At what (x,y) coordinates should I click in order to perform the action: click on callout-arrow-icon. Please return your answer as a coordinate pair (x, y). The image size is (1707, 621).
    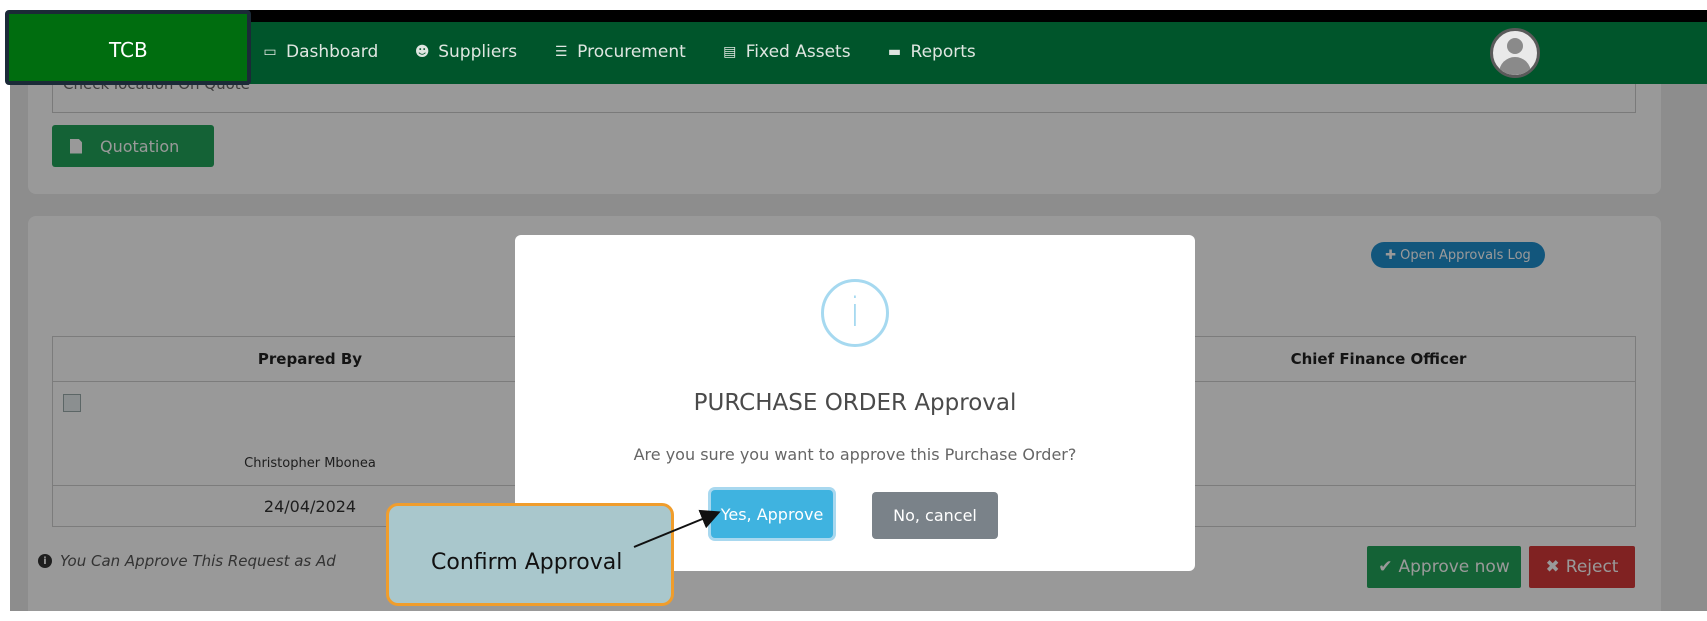
    Looking at the image, I should click on (677, 528).